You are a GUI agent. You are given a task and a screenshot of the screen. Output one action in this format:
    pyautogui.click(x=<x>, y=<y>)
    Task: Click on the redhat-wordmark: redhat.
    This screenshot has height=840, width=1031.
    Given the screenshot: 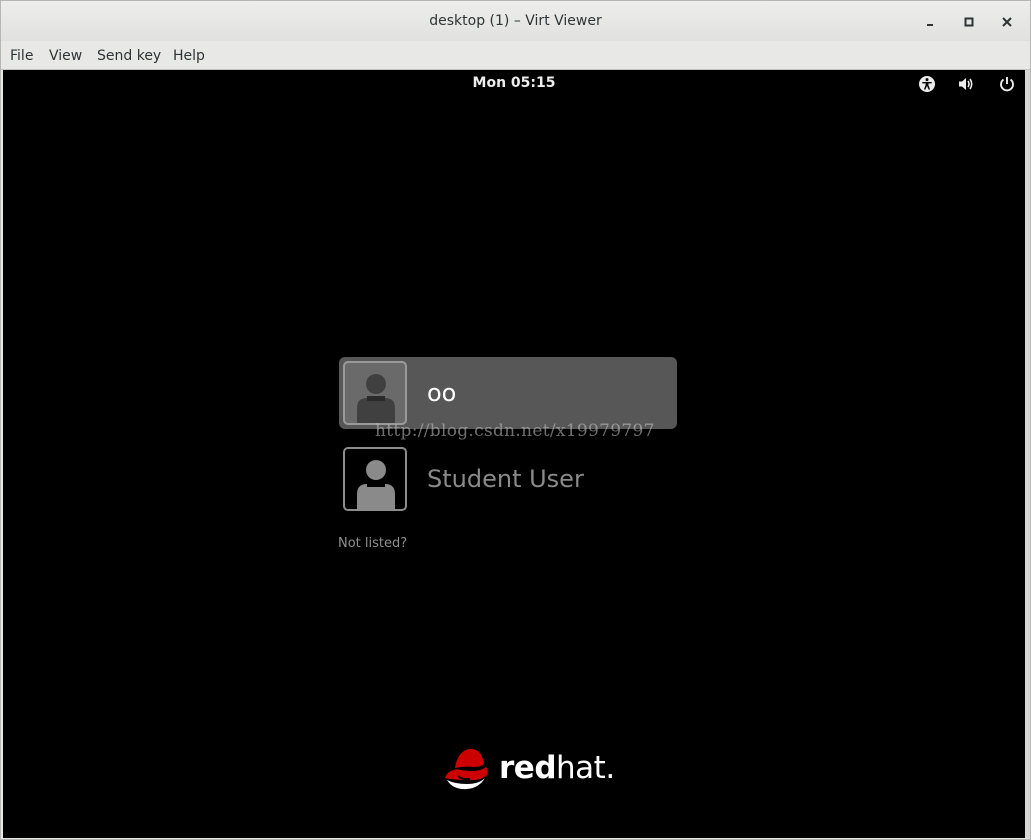 What is the action you would take?
    pyautogui.click(x=557, y=768)
    